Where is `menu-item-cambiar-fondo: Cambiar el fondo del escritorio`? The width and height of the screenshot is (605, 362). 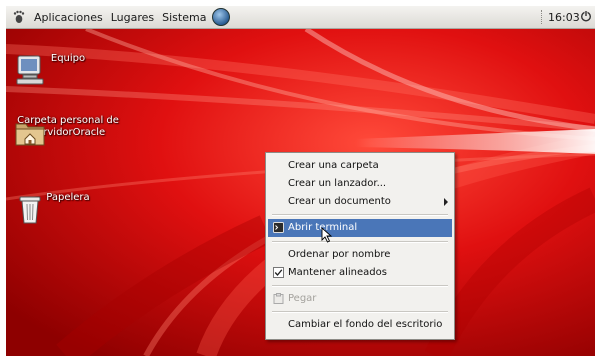 menu-item-cambiar-fondo: Cambiar el fondo del escritorio is located at coordinates (360, 325).